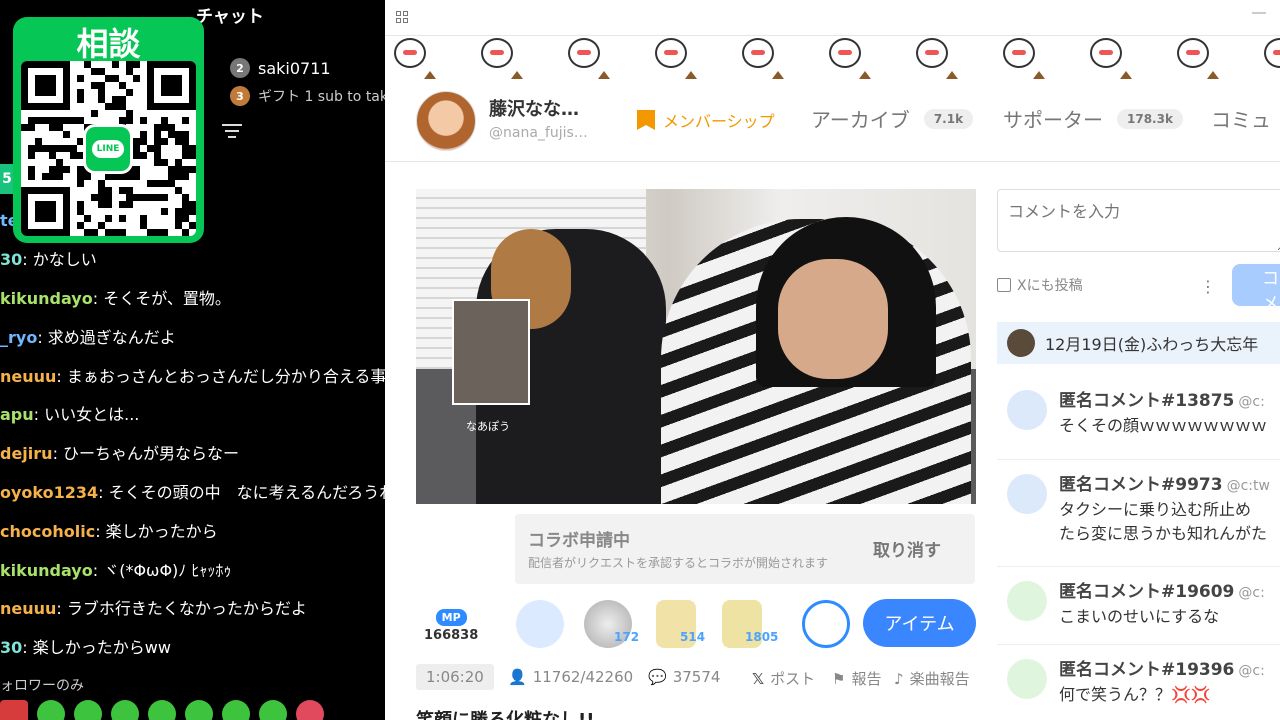 The height and width of the screenshot is (720, 1280). I want to click on comment-icon: 💬, so click(657, 677).